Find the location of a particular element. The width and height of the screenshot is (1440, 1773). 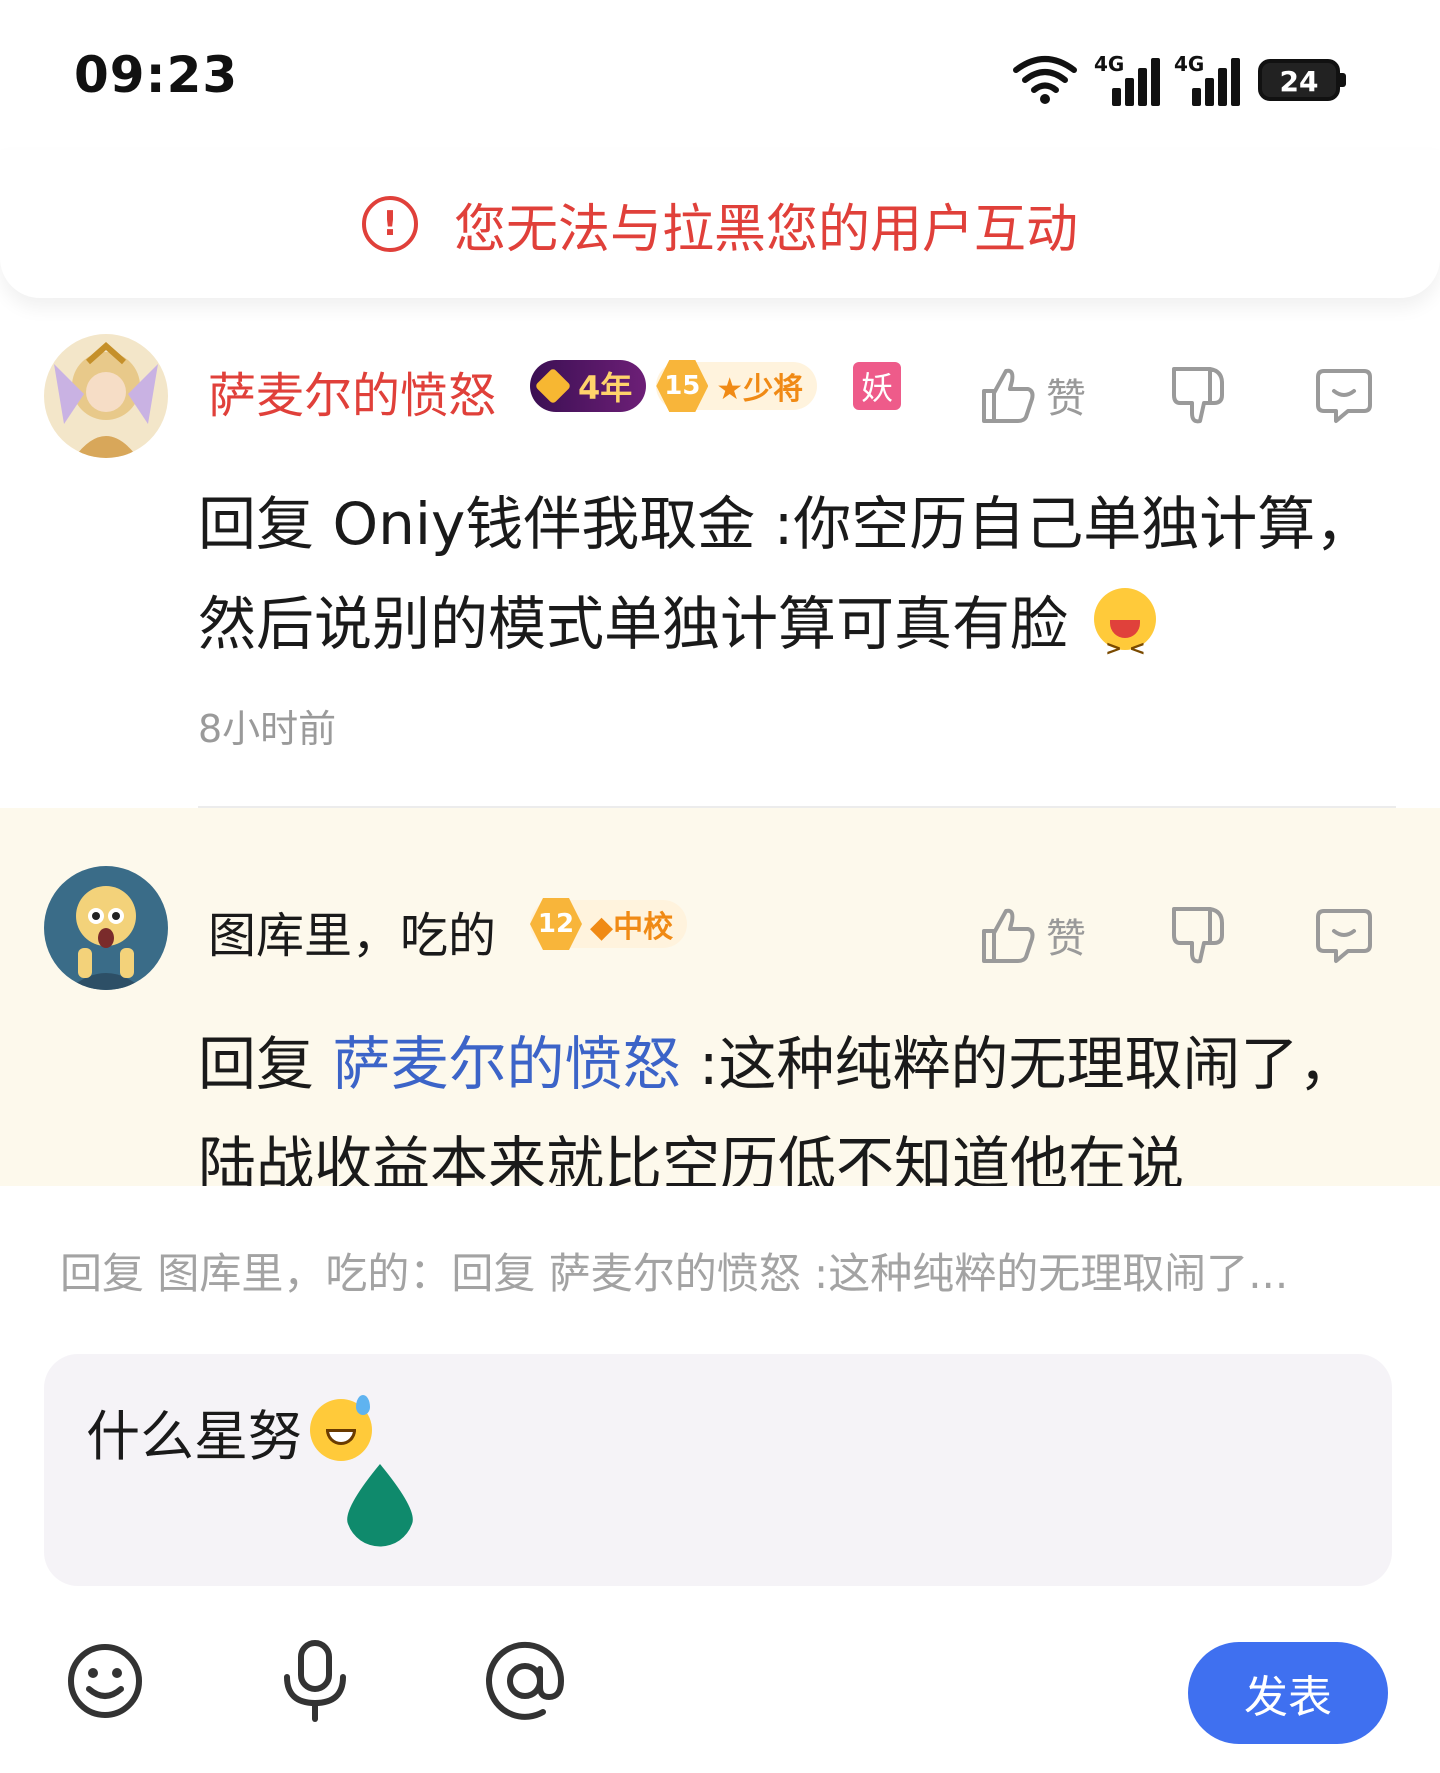

reply-target: Oniy钱伴我取金 is located at coordinates (544, 524).